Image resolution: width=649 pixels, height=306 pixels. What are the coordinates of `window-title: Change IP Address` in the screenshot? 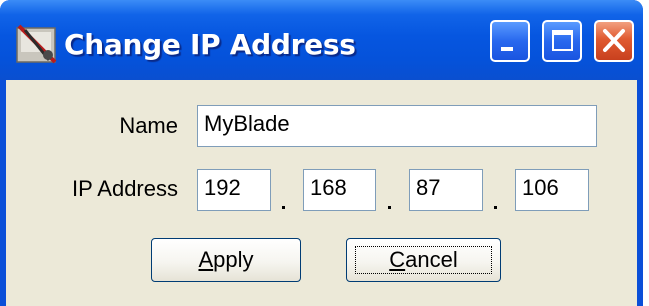 It's located at (210, 44).